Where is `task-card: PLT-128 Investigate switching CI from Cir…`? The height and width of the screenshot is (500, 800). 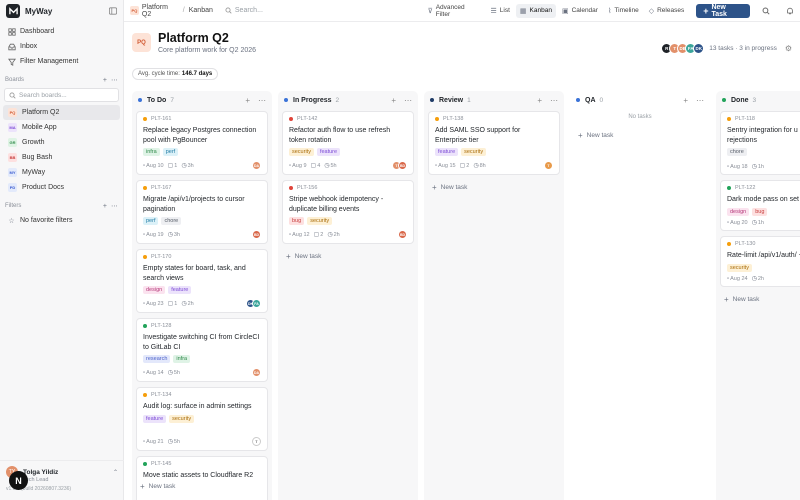
task-card: PLT-128 Investigate switching CI from Cir… is located at coordinates (202, 350).